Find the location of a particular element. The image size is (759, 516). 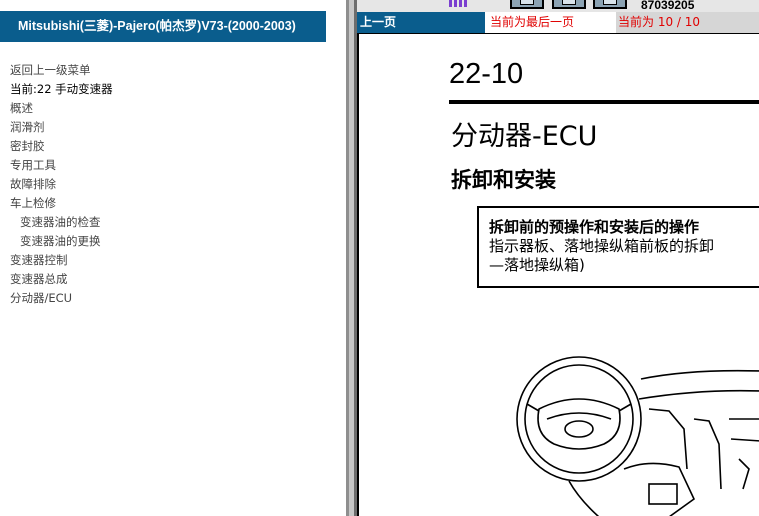

menu-item-oil-check: 变速器油的检查 is located at coordinates (61, 223).